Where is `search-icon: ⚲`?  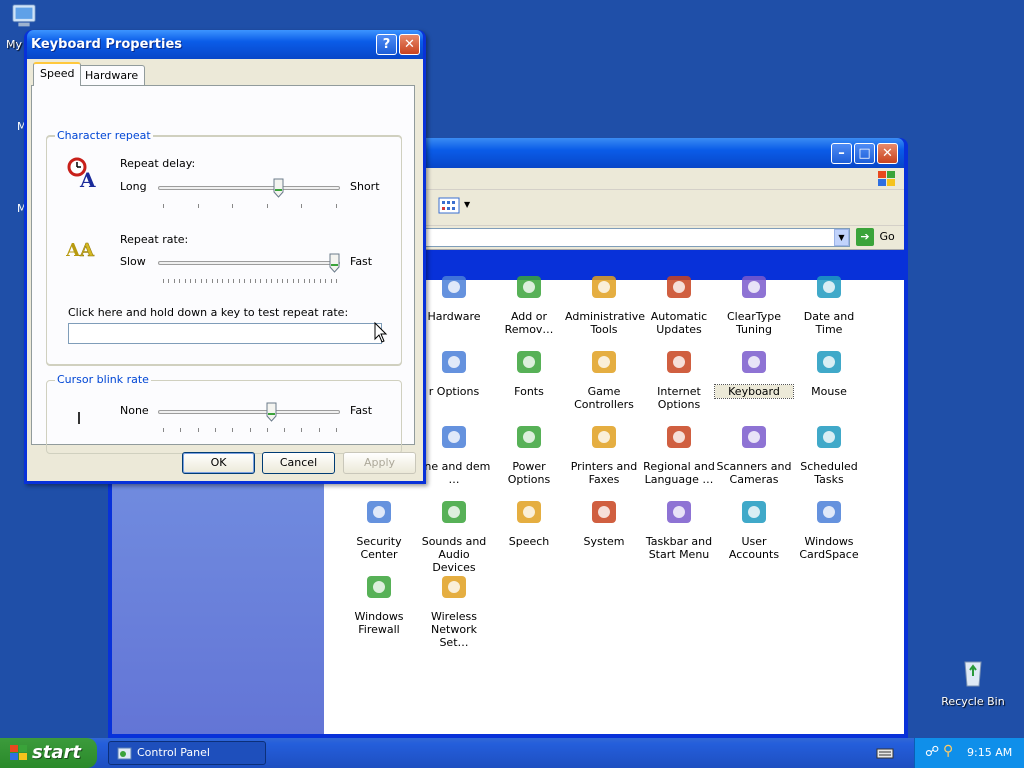
search-icon: ⚲ is located at coordinates (948, 751).